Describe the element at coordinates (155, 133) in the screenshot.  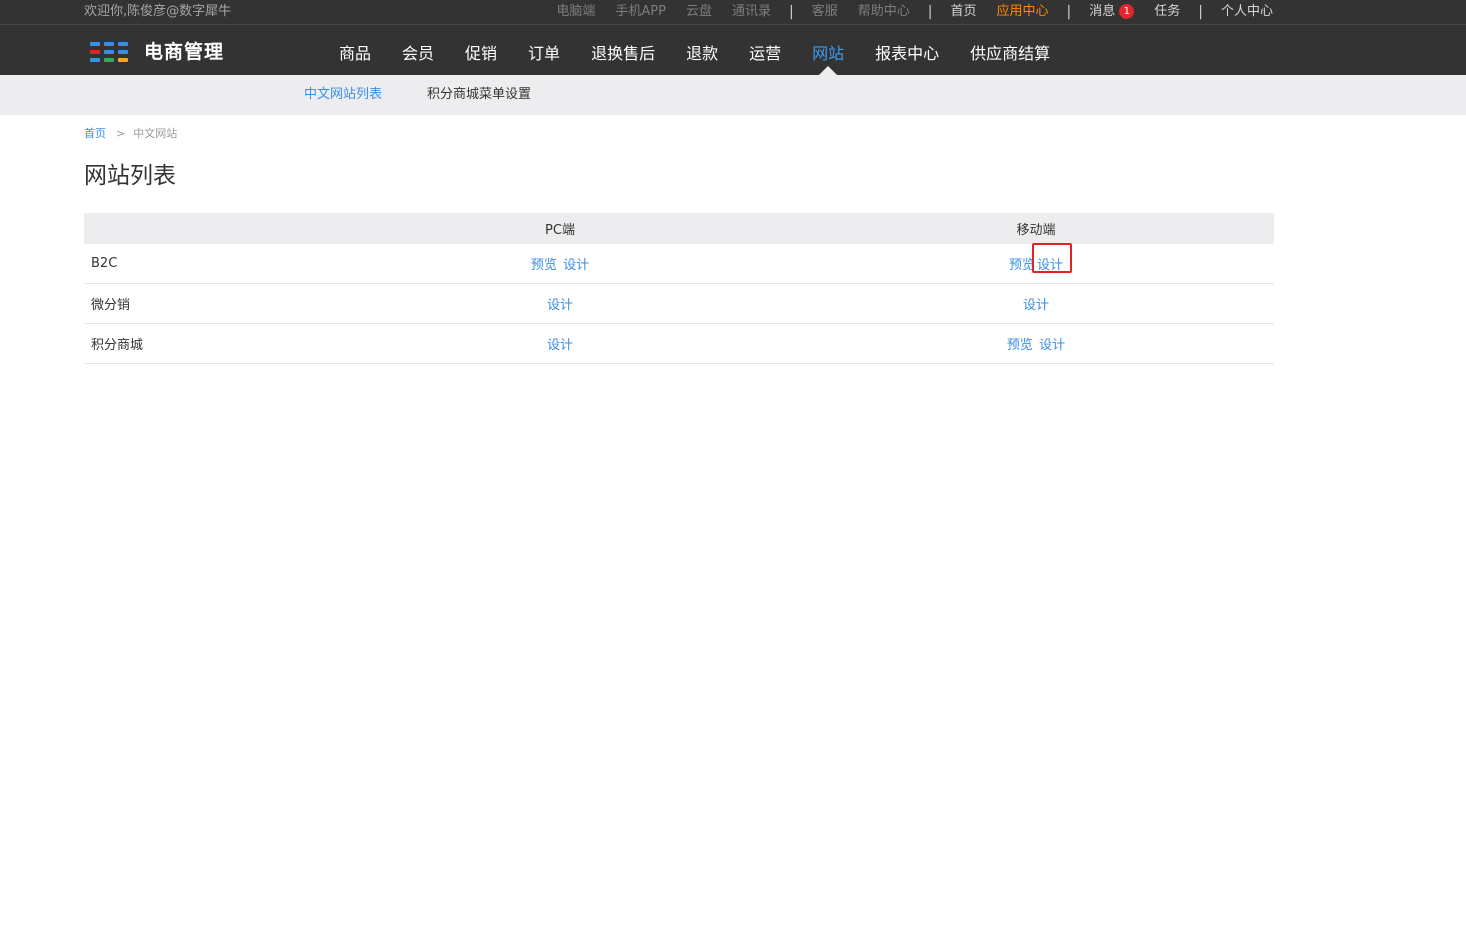
I see `breadcrumb-current: 中文网站` at that location.